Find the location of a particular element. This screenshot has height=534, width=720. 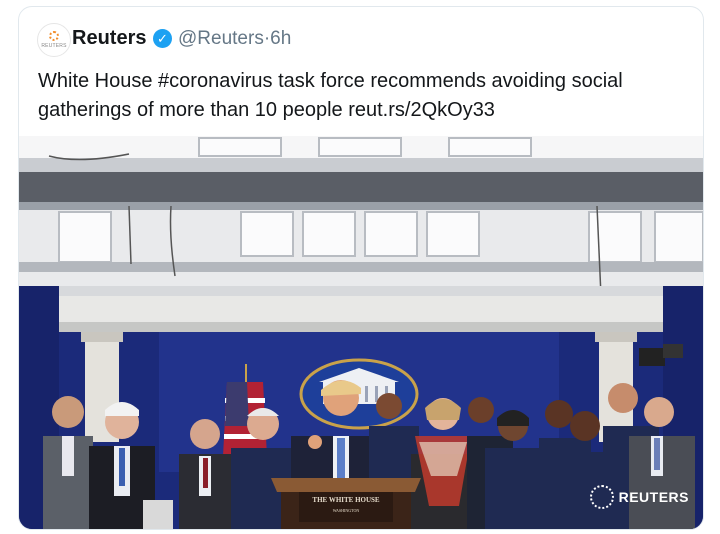

reuters-watermark: REUTERS is located at coordinates (639, 497).